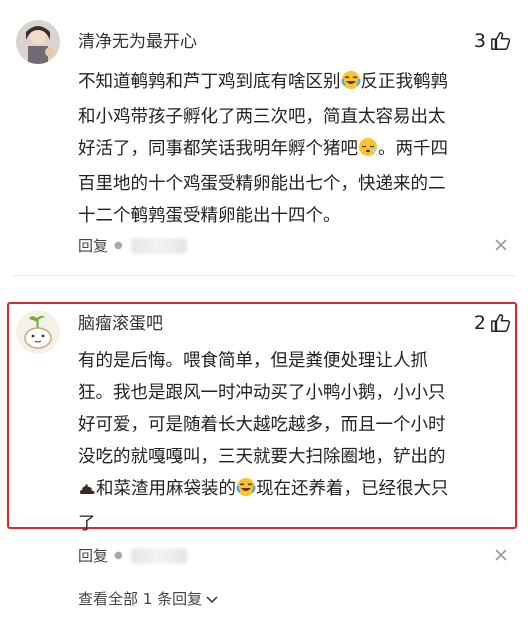 The width and height of the screenshot is (528, 620). I want to click on like-count: 2, so click(493, 323).